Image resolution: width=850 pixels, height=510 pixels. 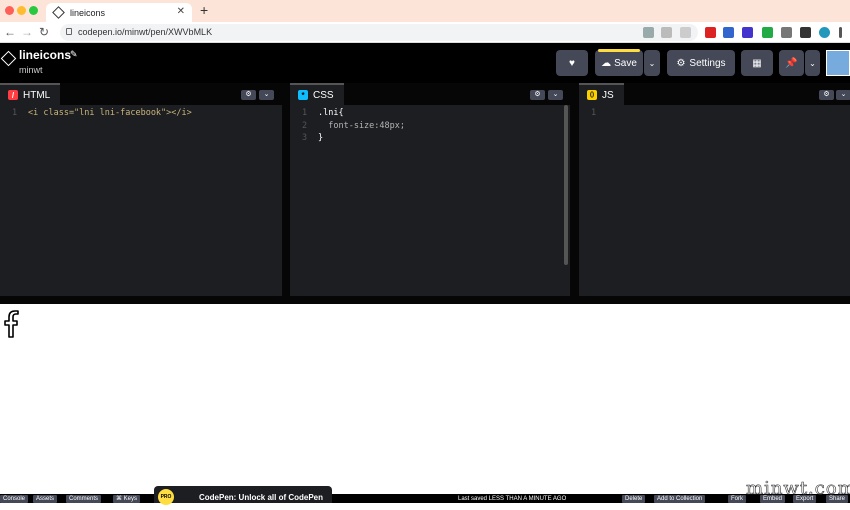 I want to click on extension-pinterest-icon, so click(x=710, y=32).